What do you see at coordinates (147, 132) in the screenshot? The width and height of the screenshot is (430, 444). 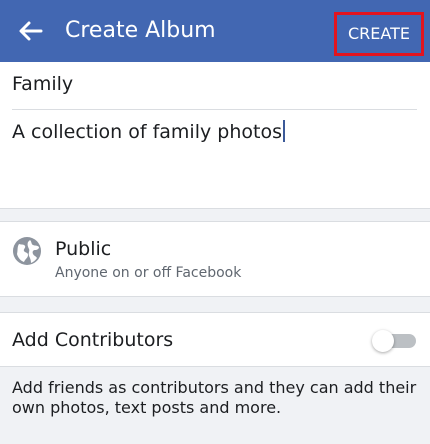 I see `album-description-value: A collection of family photos` at bounding box center [147, 132].